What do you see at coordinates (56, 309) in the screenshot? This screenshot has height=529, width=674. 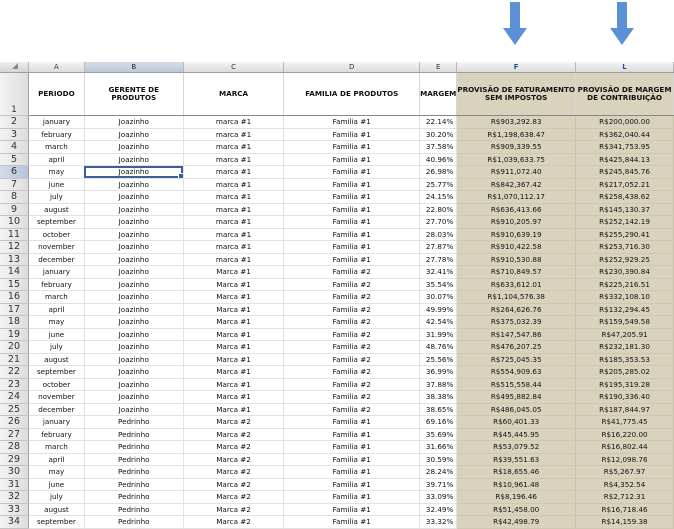 I see `cell-periodo: april` at bounding box center [56, 309].